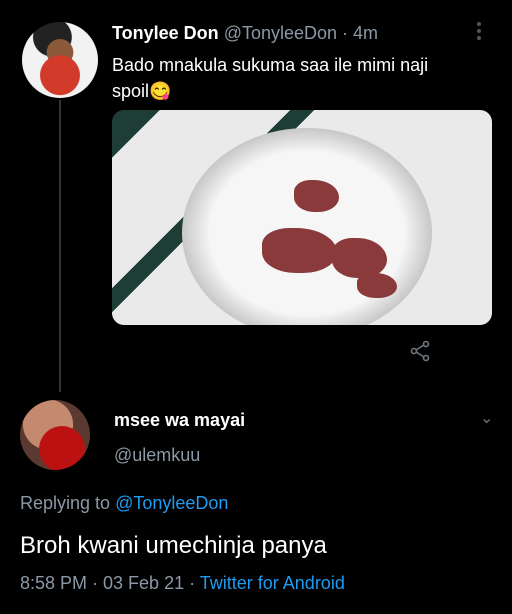 The image size is (512, 614). I want to click on tweet-header: Tonylee Don @TonyleeDon · 4m, so click(245, 33).